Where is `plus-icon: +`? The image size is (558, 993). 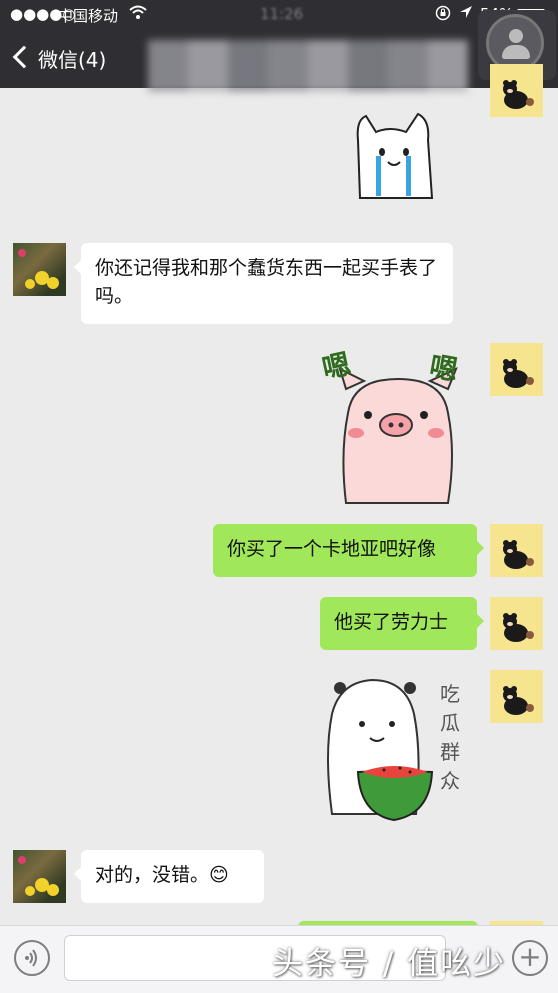
plus-icon: + is located at coordinates (530, 956).